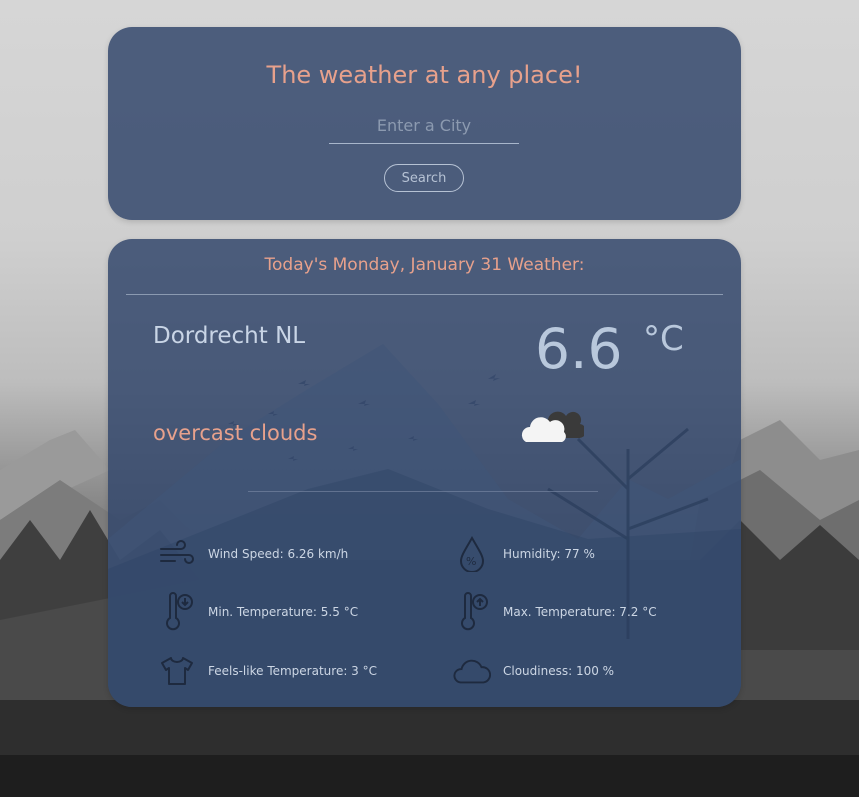  Describe the element at coordinates (549, 554) in the screenshot. I see `stat-label: Humidity: 77 %` at that location.